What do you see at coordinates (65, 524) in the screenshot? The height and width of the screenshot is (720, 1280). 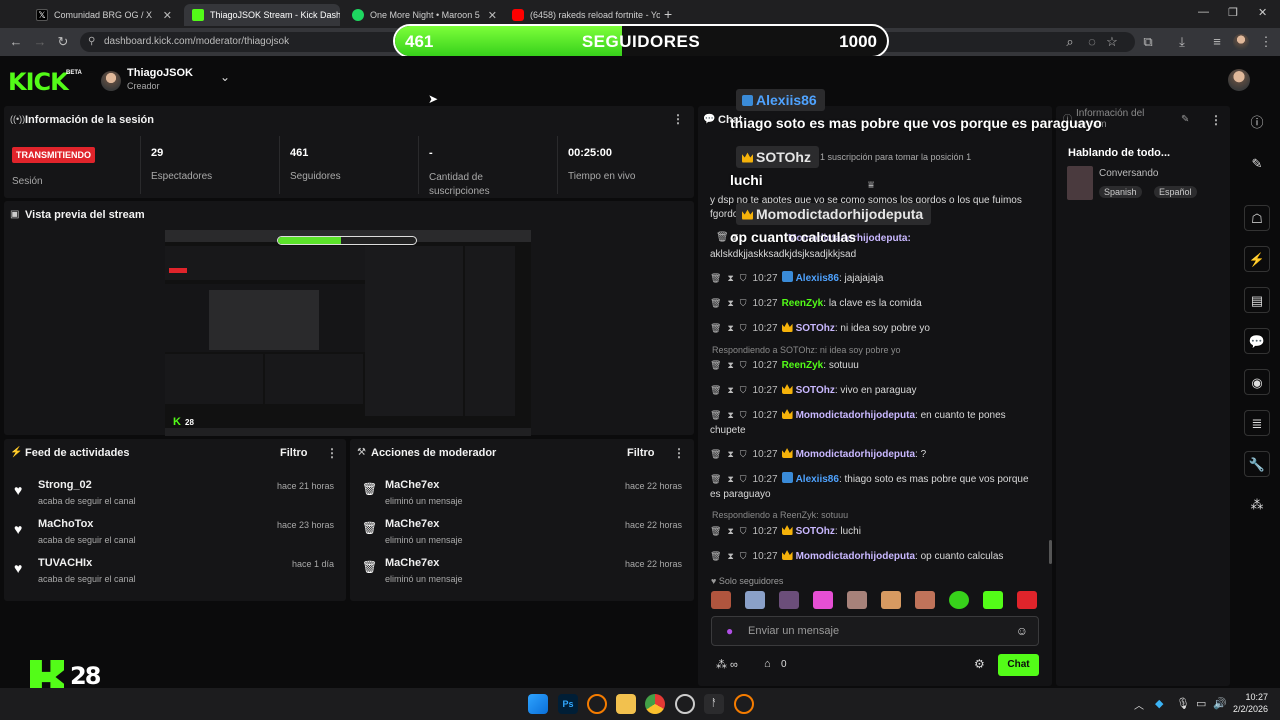 I see `feed-username: MaChoTox` at bounding box center [65, 524].